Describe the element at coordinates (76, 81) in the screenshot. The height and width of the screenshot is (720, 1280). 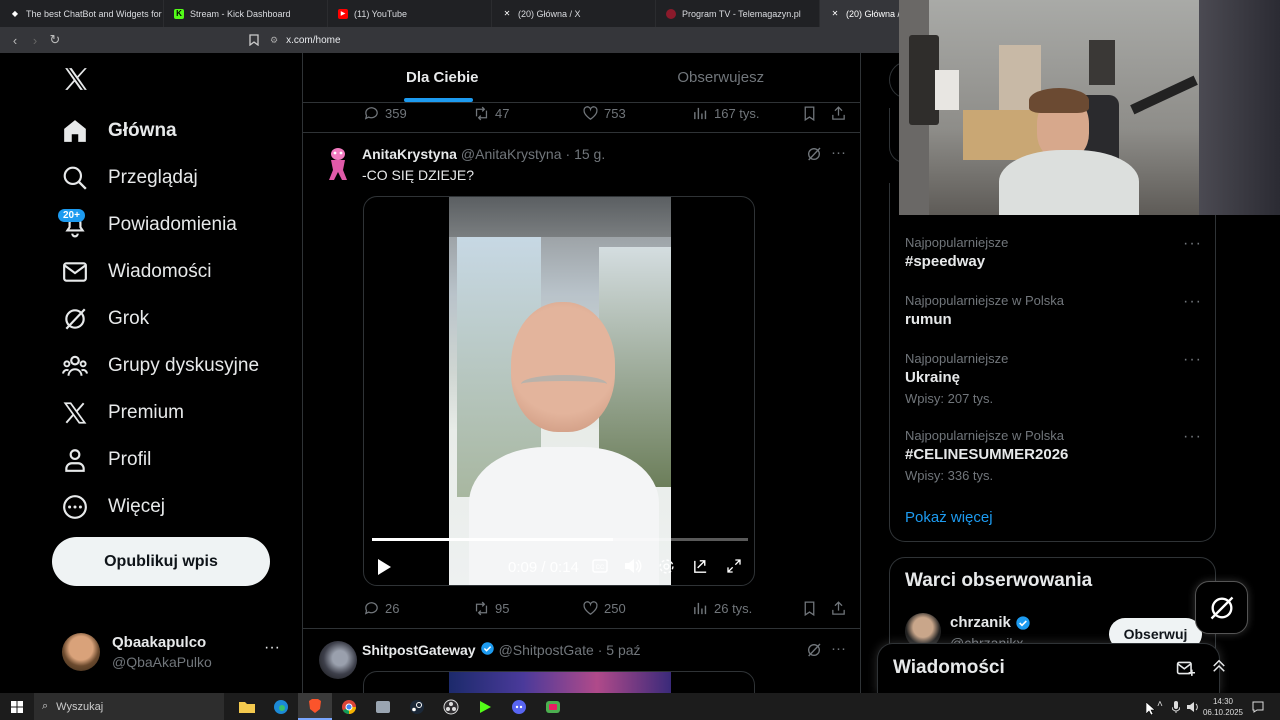
I see `x-logo-icon` at that location.